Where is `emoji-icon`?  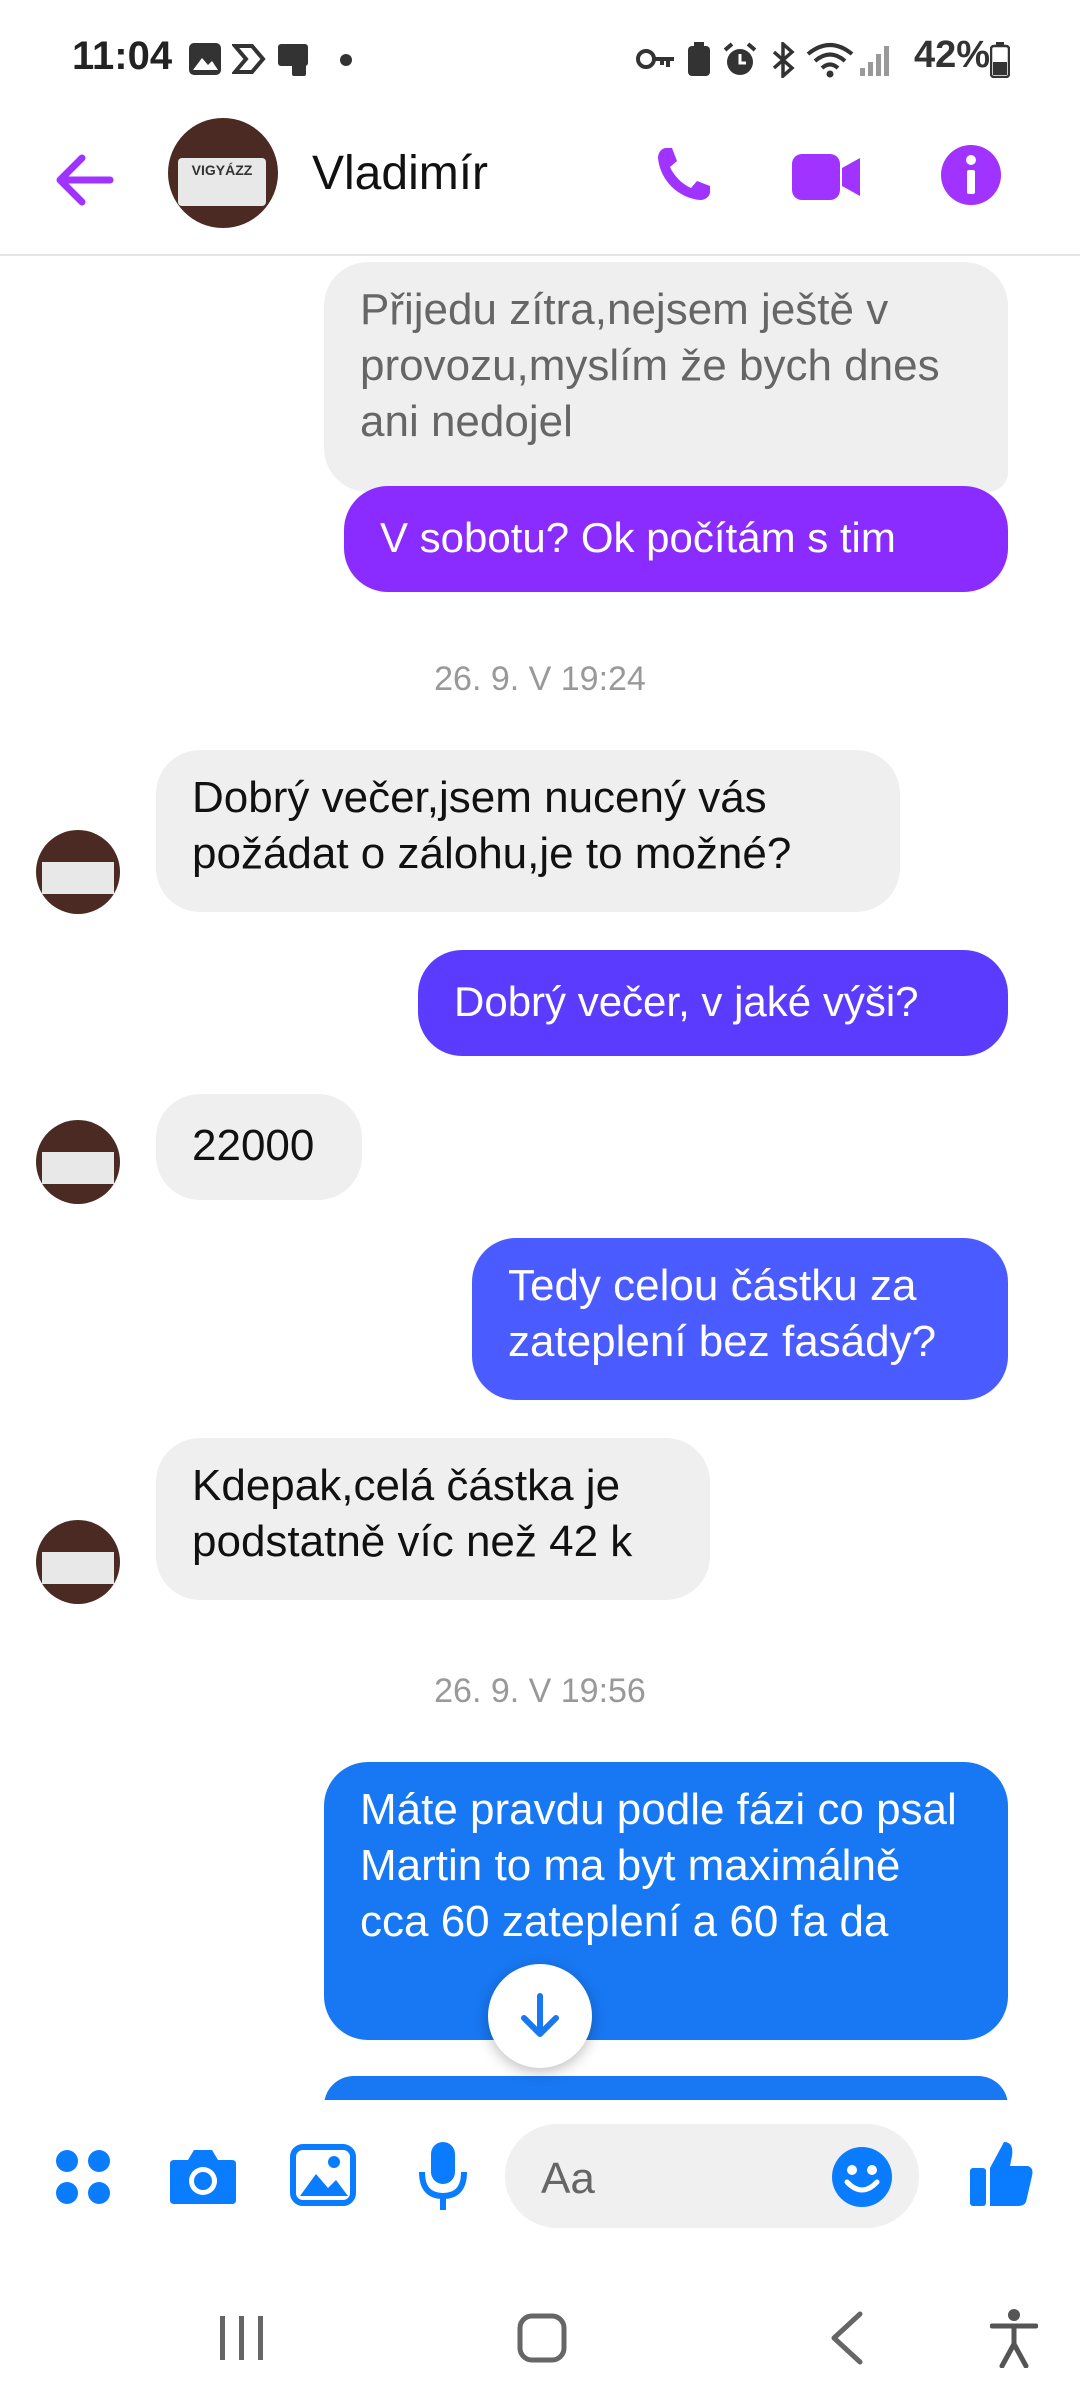
emoji-icon is located at coordinates (862, 2177).